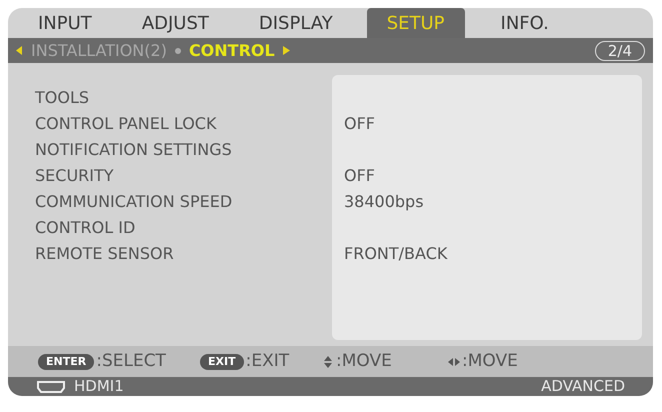  Describe the element at coordinates (295, 23) in the screenshot. I see `menu-tab: DISPLAY` at that location.